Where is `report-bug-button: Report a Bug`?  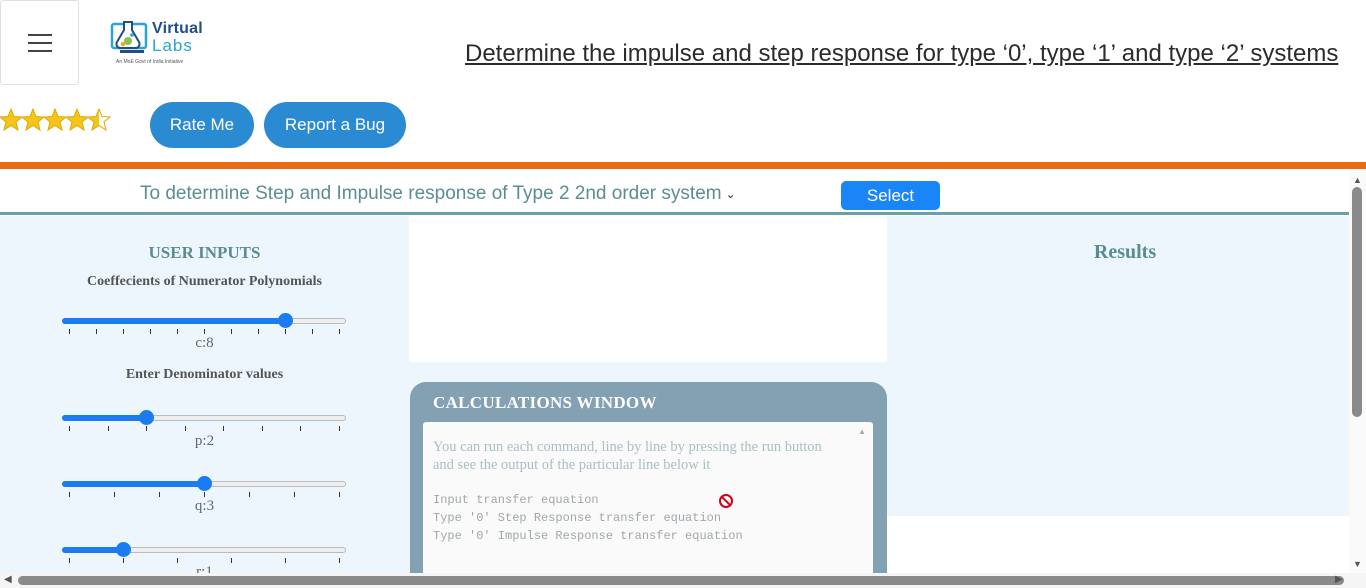 report-bug-button: Report a Bug is located at coordinates (335, 125).